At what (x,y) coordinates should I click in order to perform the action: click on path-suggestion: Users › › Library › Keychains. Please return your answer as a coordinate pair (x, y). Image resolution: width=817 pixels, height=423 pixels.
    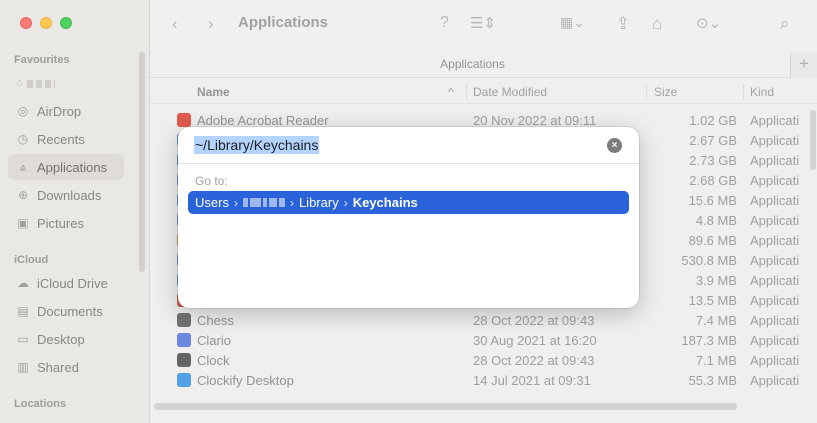
    Looking at the image, I should click on (408, 202).